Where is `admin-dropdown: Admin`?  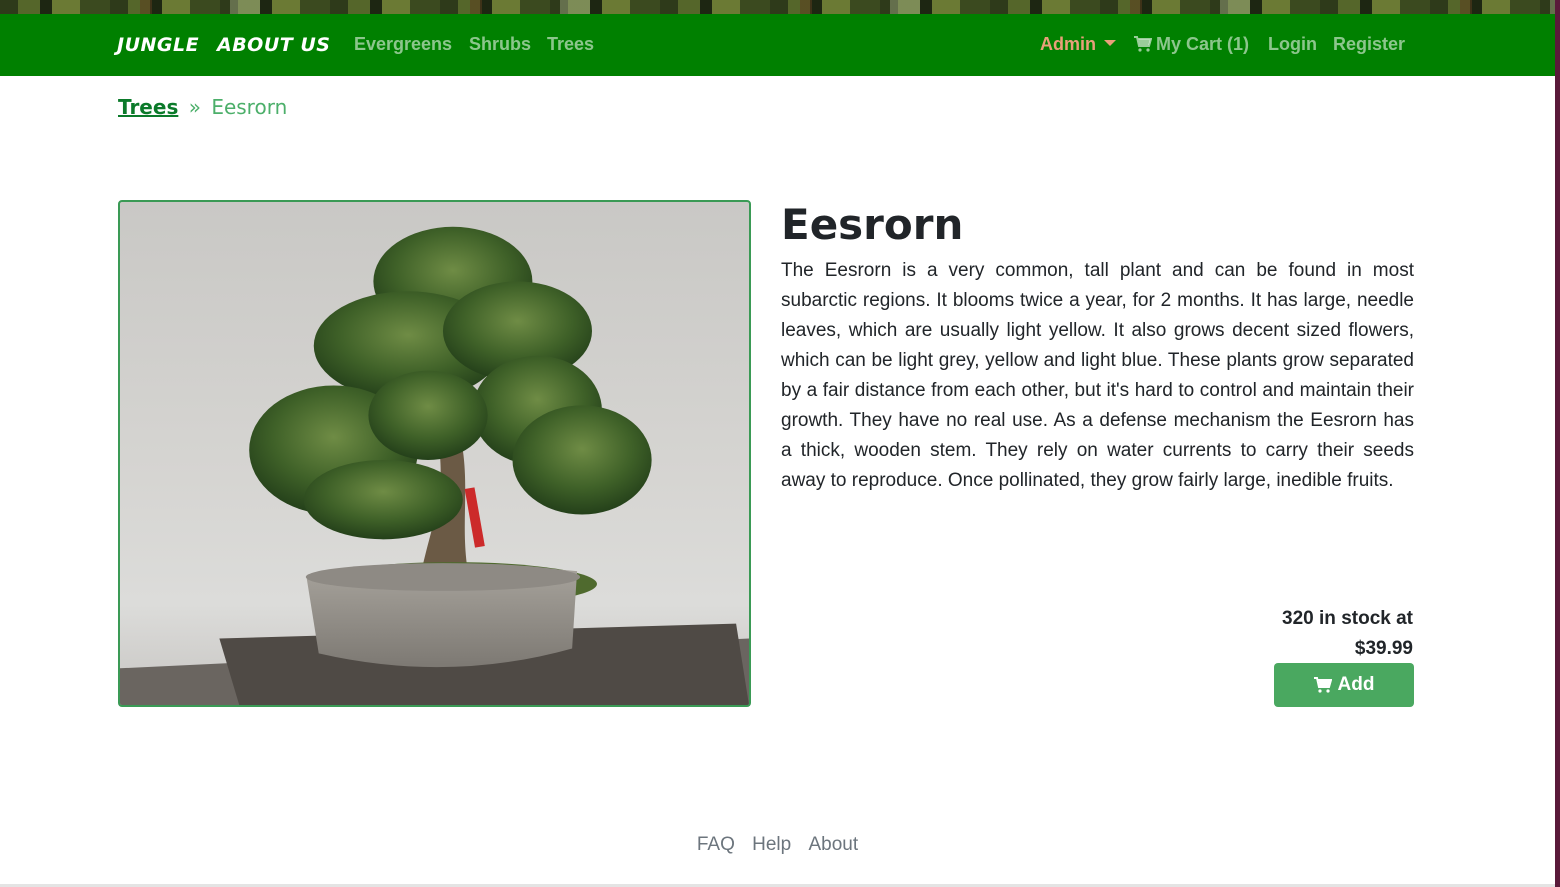
admin-dropdown: Admin is located at coordinates (1078, 44).